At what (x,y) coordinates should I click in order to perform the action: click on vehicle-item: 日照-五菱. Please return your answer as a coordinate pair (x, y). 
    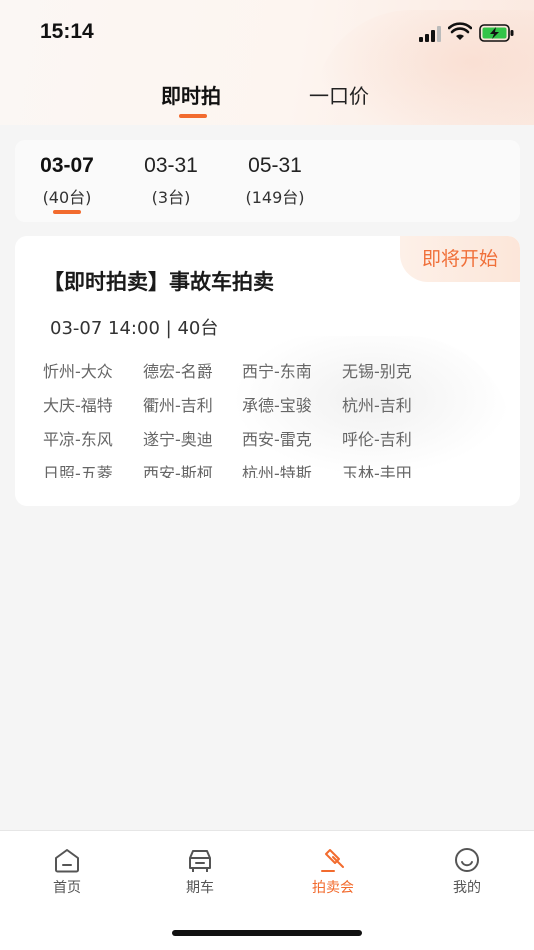
    Looking at the image, I should click on (78, 471).